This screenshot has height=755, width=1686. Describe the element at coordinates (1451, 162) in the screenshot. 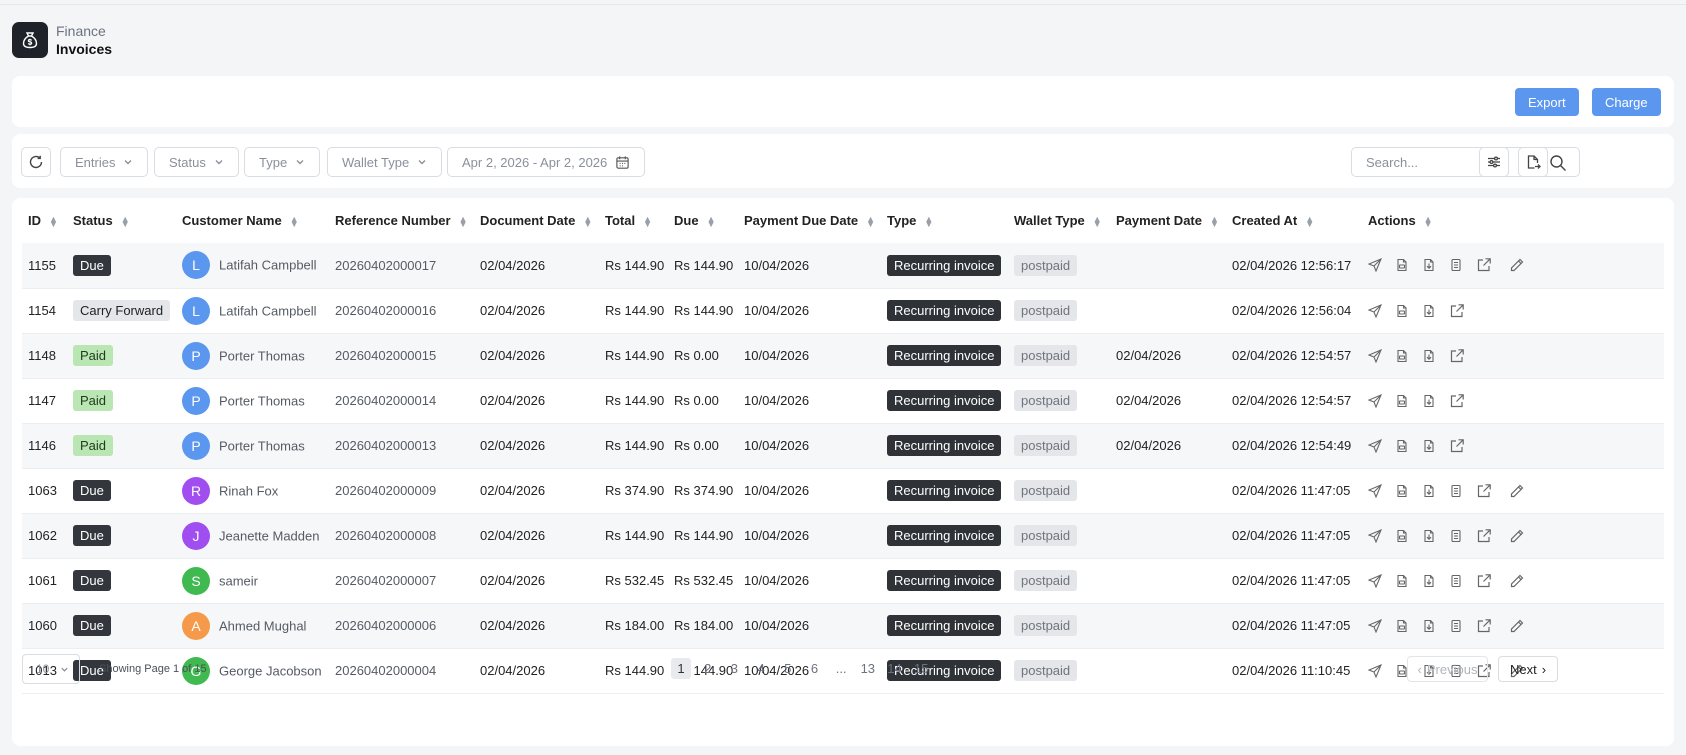

I see `search-input` at that location.